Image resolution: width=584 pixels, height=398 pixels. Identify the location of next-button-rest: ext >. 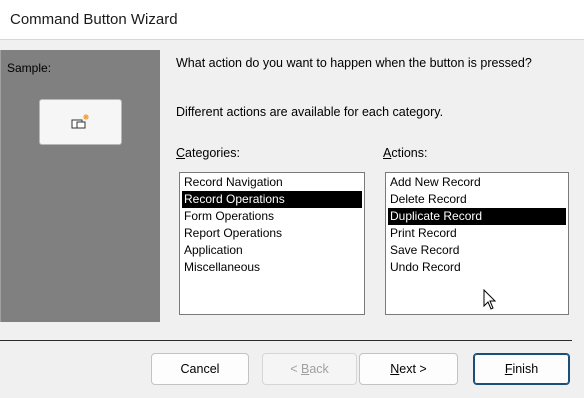
(413, 369).